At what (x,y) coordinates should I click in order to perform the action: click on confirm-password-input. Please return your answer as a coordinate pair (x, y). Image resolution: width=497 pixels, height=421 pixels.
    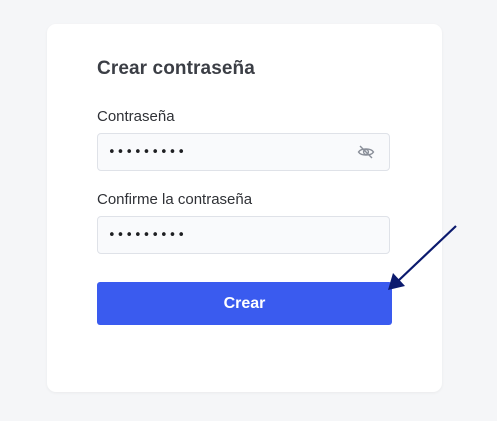
    Looking at the image, I should click on (218, 235).